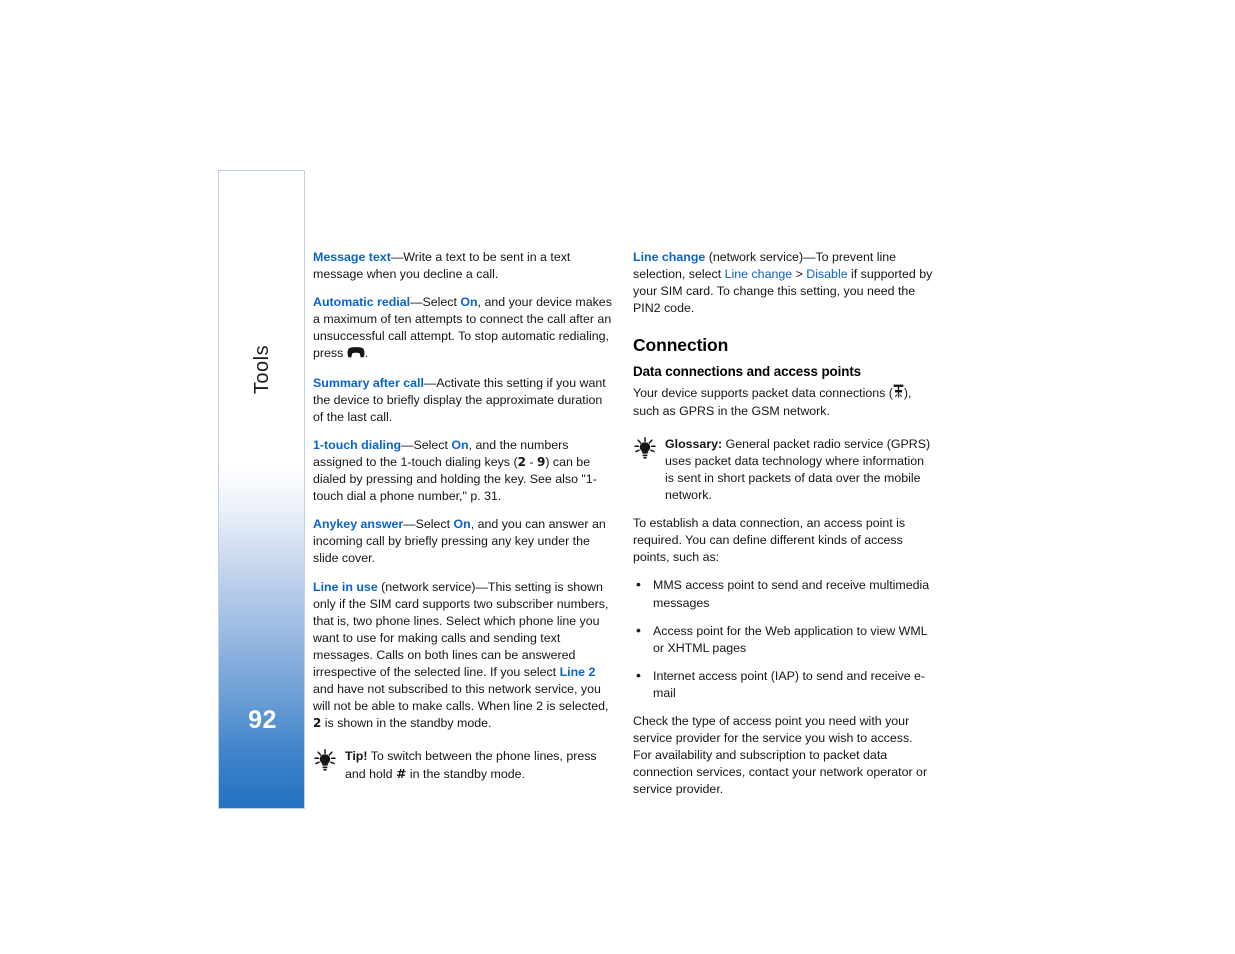  What do you see at coordinates (435, 302) in the screenshot?
I see `body-automatic-redial-a: —Select` at bounding box center [435, 302].